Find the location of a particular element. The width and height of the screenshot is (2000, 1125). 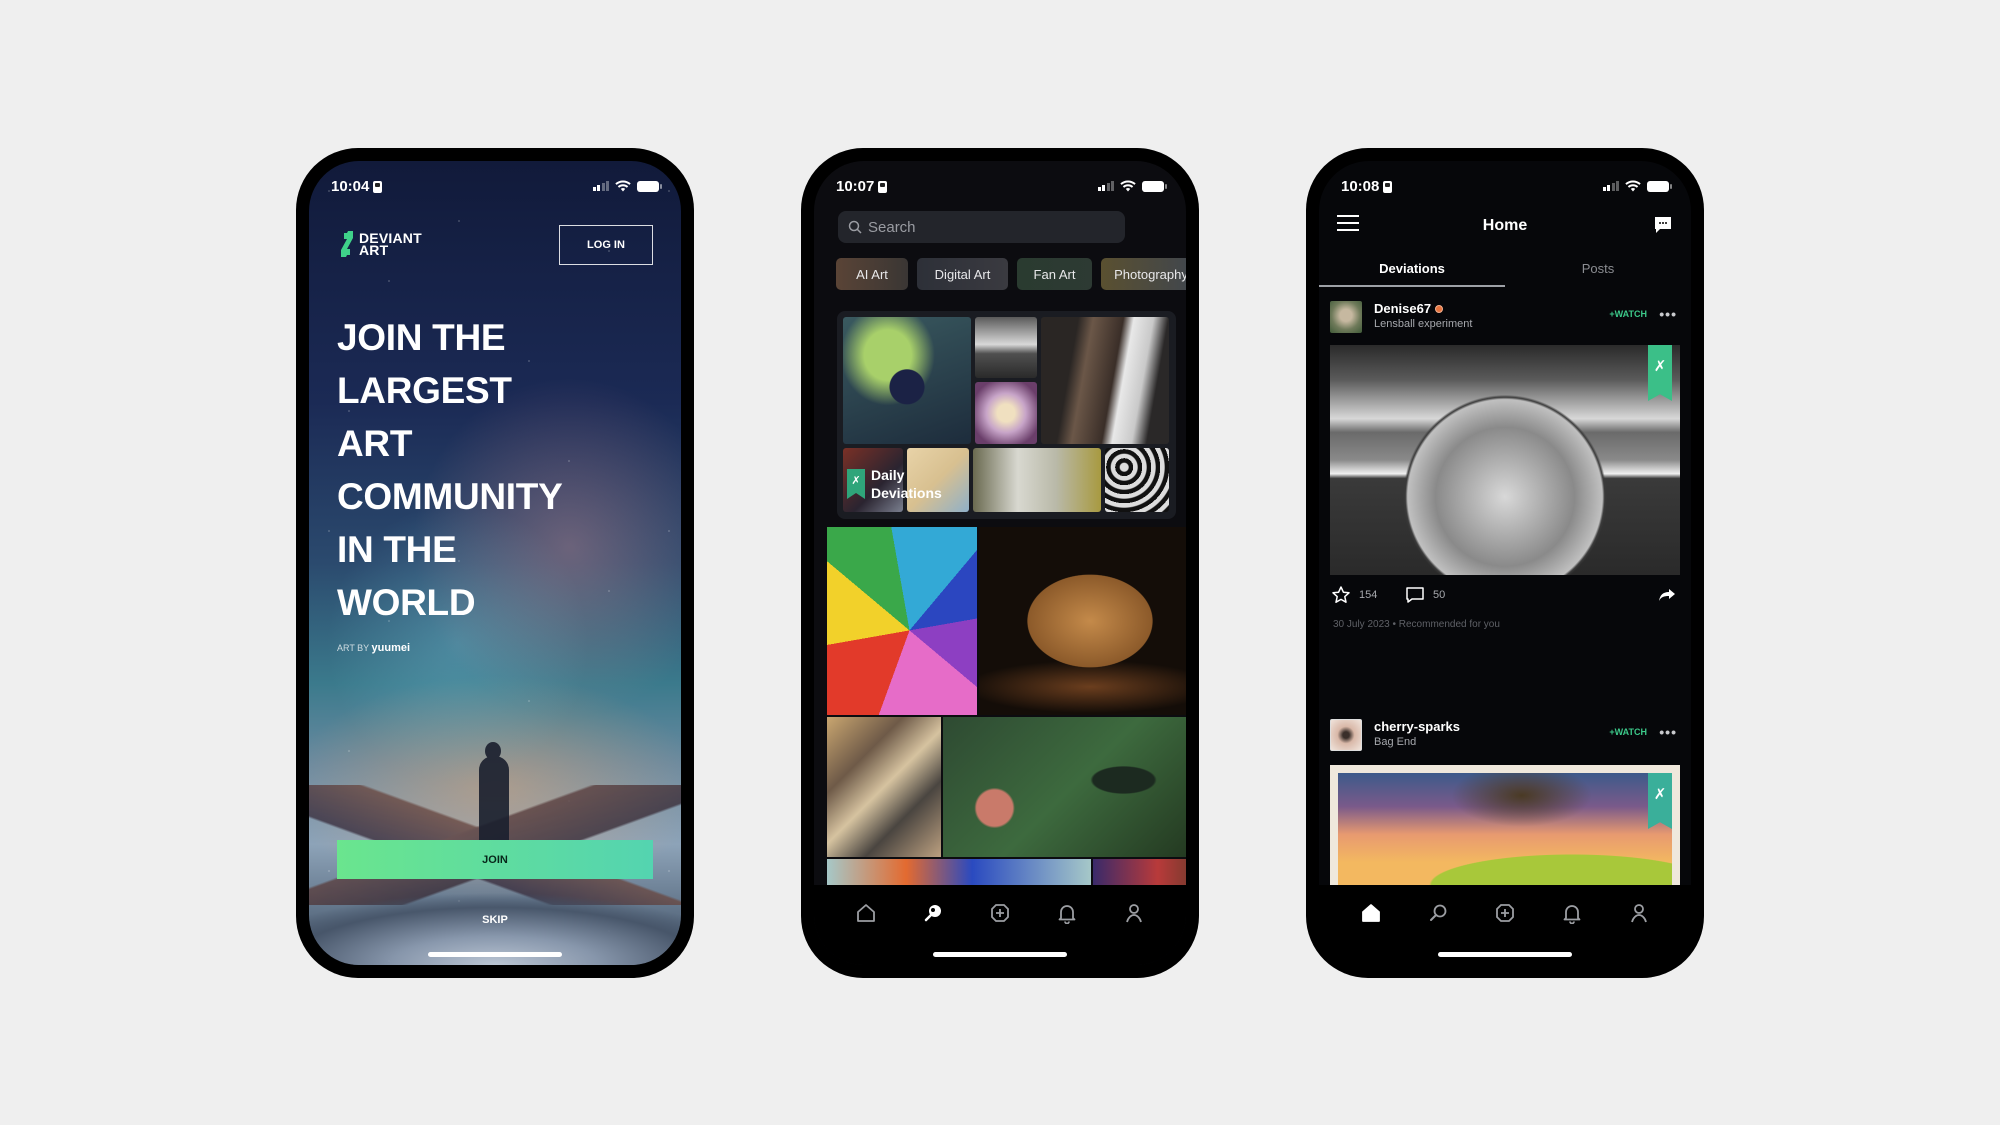

chip-photography: Photography is located at coordinates (1143, 274).